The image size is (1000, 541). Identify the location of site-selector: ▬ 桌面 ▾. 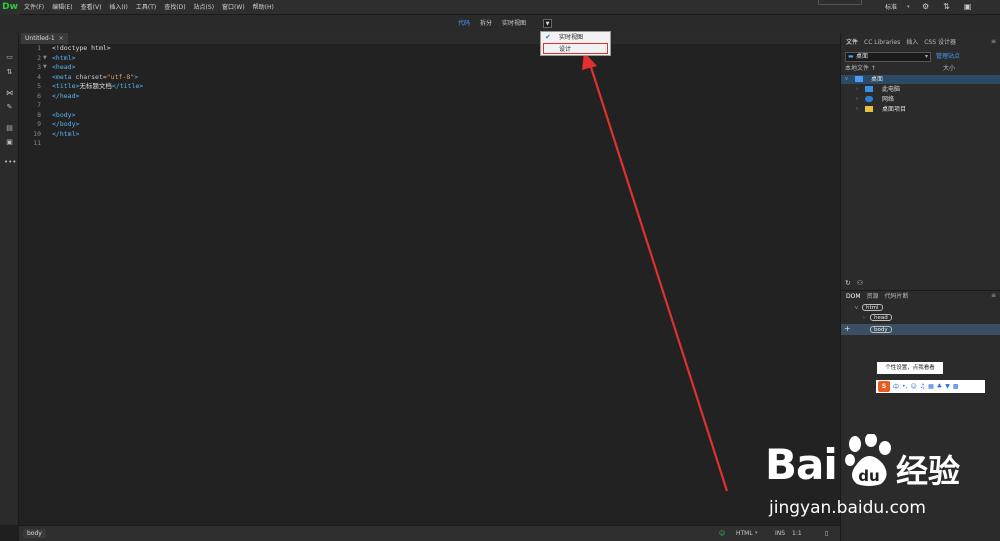
(888, 57).